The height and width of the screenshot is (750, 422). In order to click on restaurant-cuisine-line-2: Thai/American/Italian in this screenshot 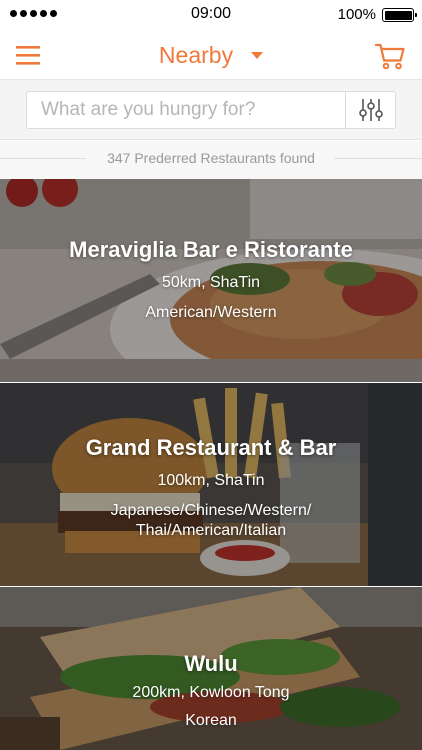, I will do `click(211, 530)`.